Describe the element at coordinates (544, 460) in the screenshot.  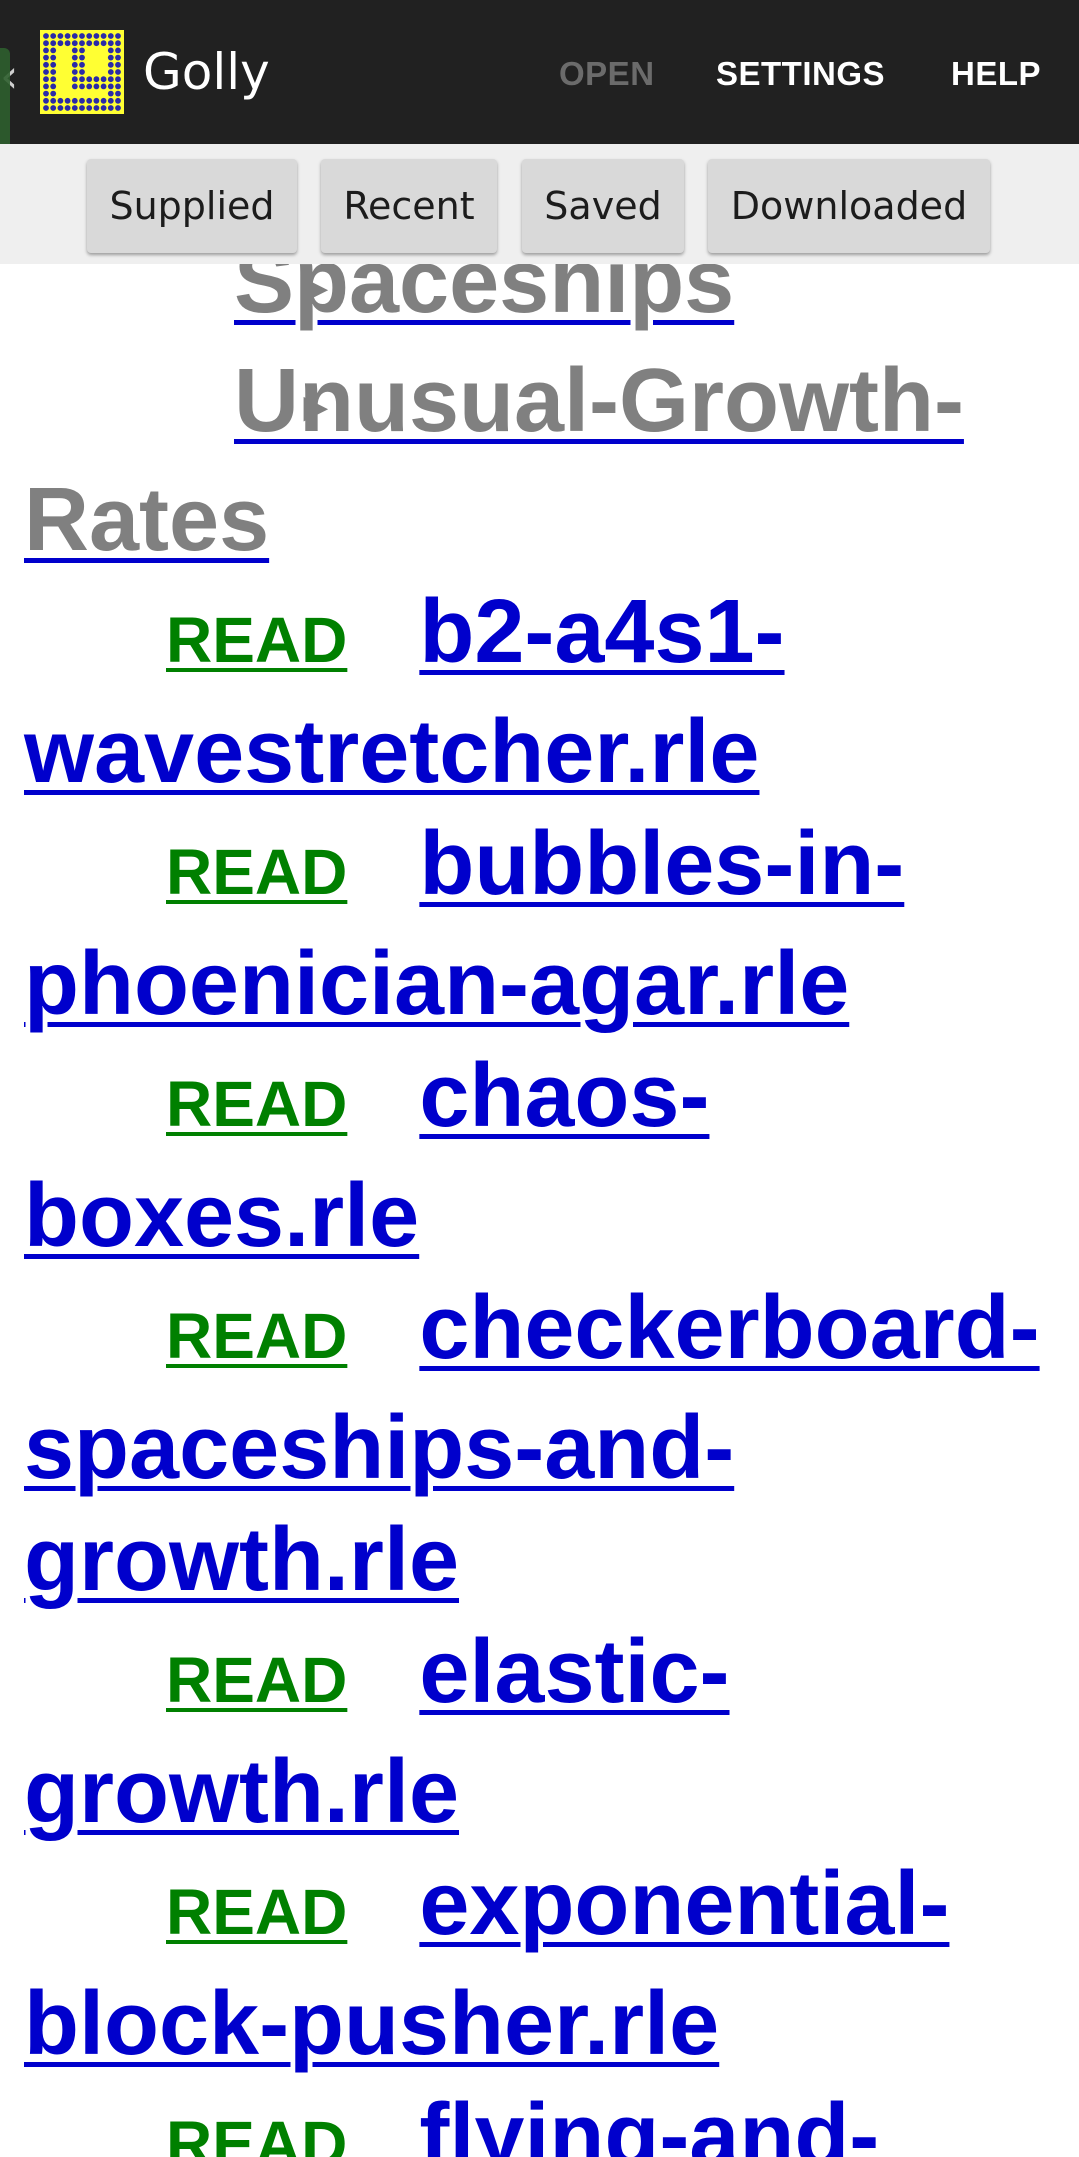
I see `folder-item: ▶Unusual-Growth-Rates` at that location.